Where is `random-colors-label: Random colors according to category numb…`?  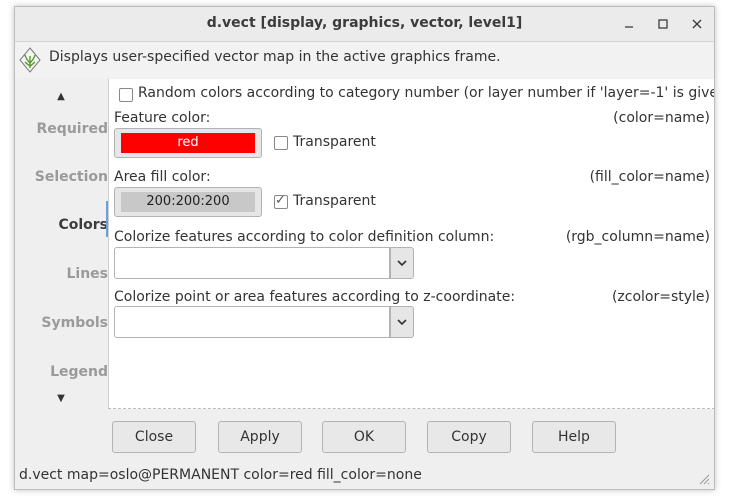 random-colors-label: Random colors according to category numb… is located at coordinates (426, 93).